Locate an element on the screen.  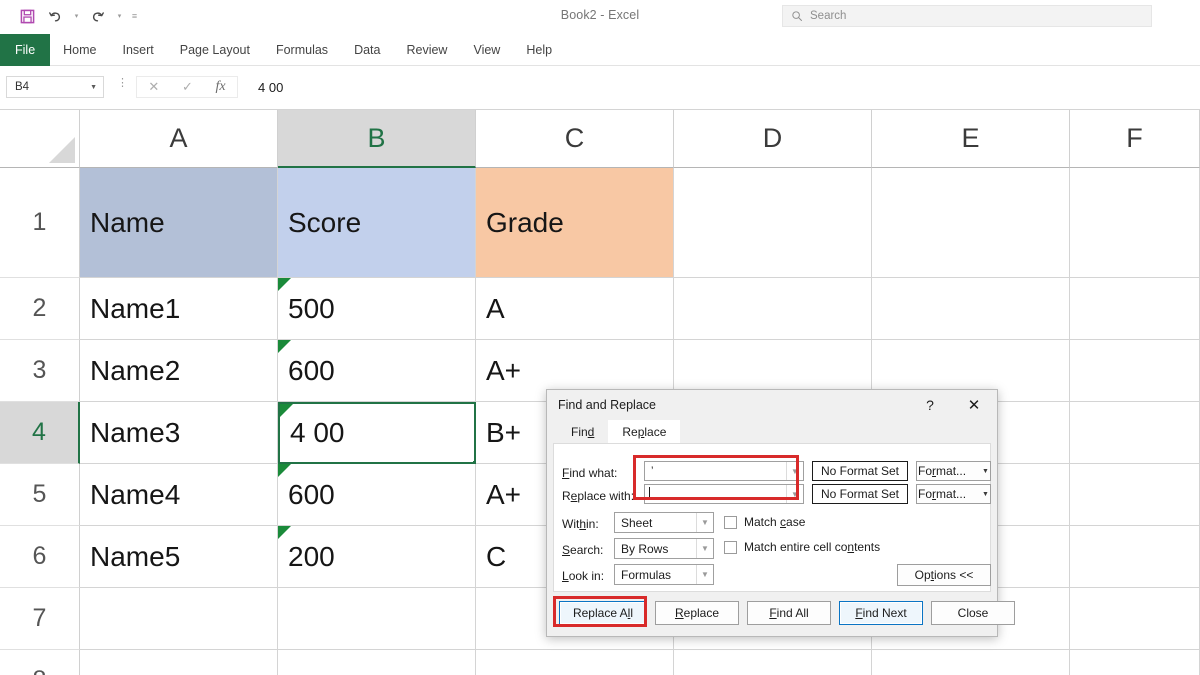
cell-a4: Name3 is located at coordinates (179, 433).